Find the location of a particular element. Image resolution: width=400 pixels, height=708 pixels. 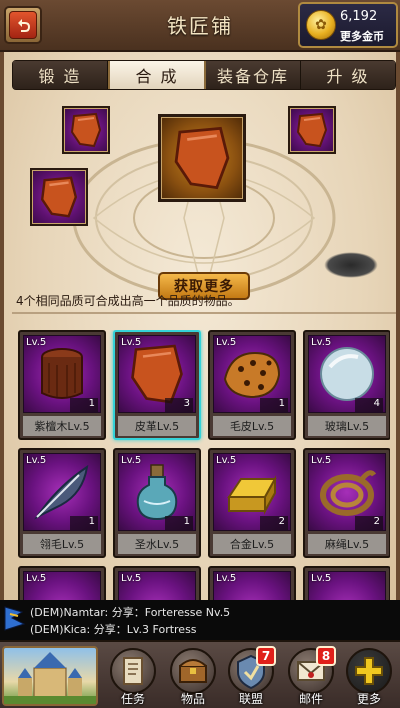

city-button is located at coordinates (50, 676).